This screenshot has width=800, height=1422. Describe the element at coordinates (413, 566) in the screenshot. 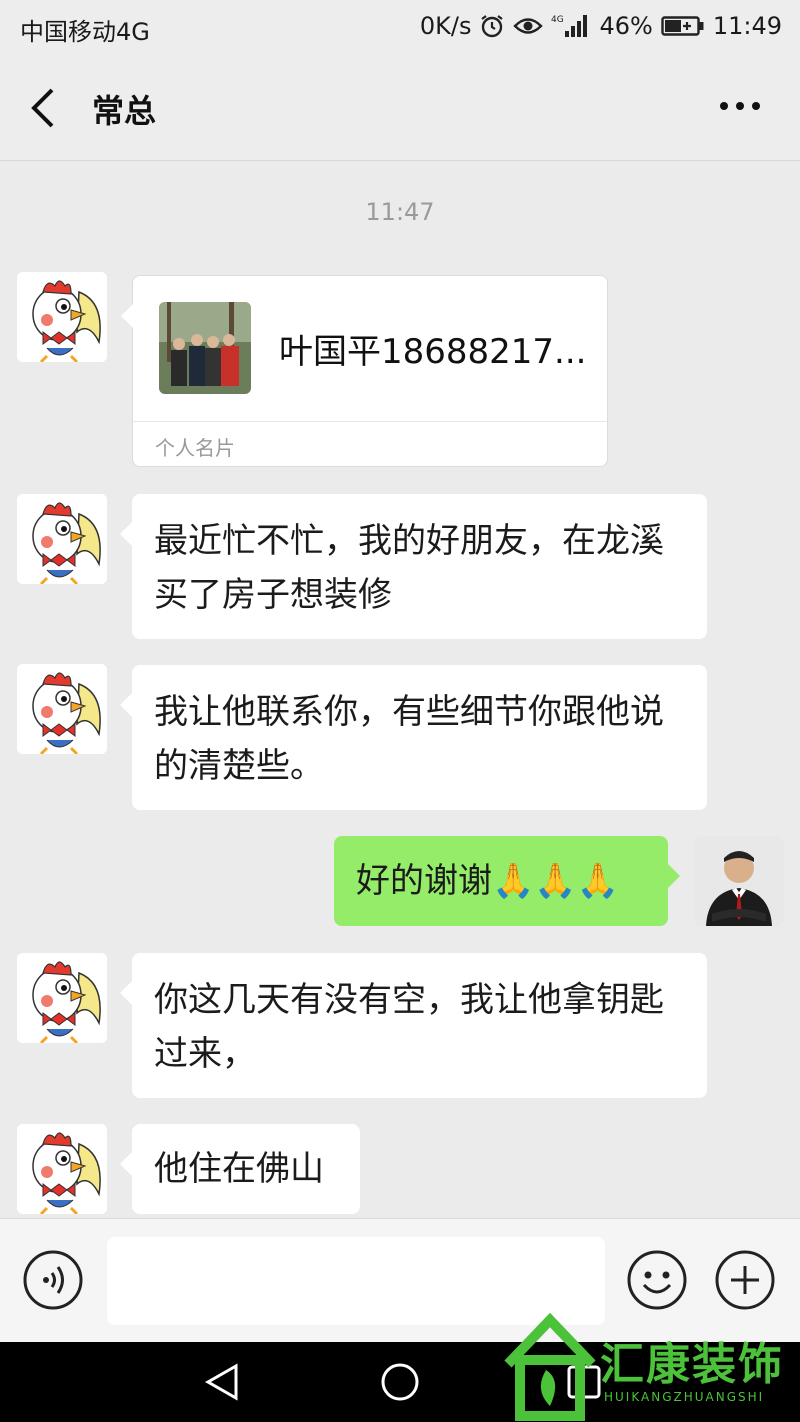

I see `message-bubble: 最近忙不忙，我的好朋友，在龙溪买了房子想装修` at that location.